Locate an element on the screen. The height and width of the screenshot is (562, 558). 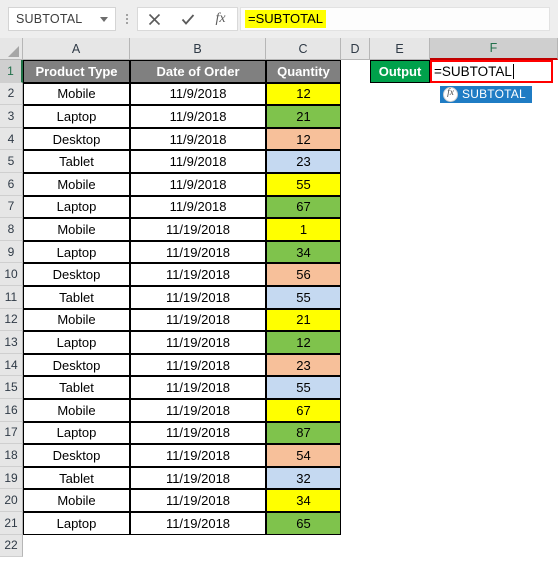
row-header-3: 3 is located at coordinates (11, 116).